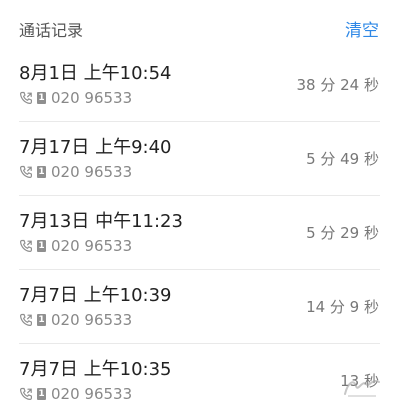 This screenshot has height=412, width=400. I want to click on call-duration: 5 分 49 秒, so click(342, 159).